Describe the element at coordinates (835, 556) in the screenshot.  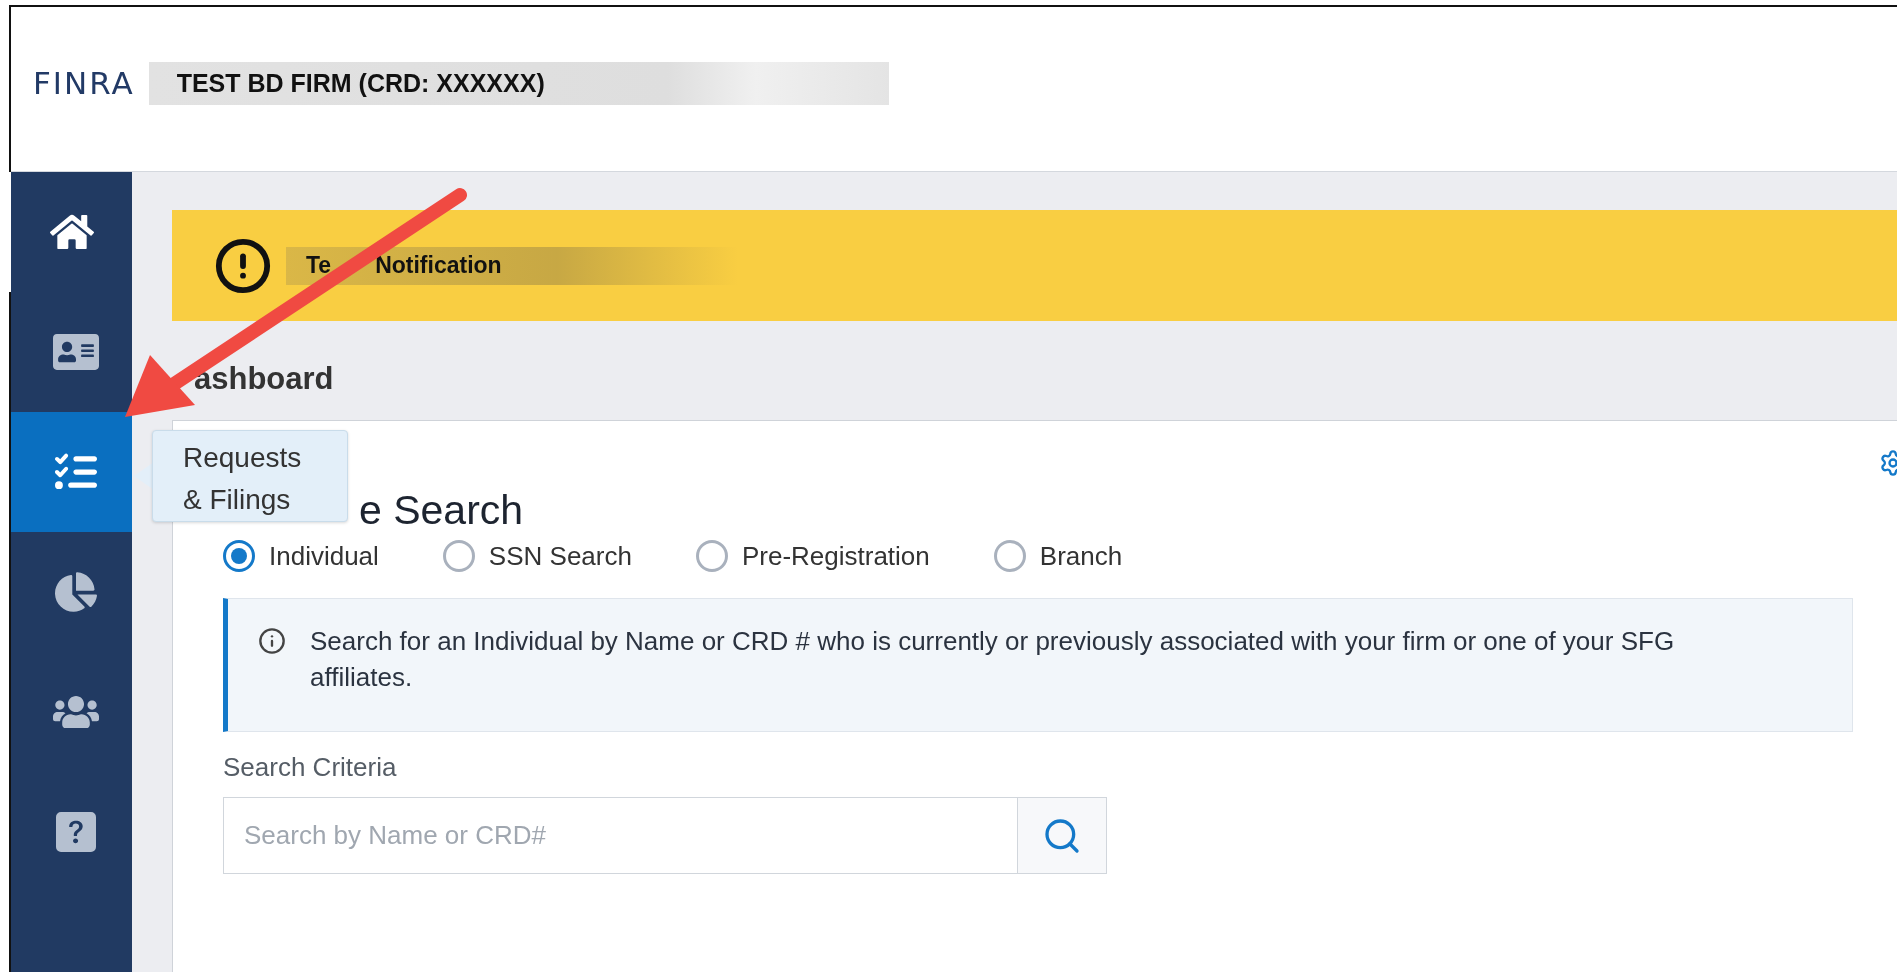
I see `radio-label: Pre-Registration` at that location.